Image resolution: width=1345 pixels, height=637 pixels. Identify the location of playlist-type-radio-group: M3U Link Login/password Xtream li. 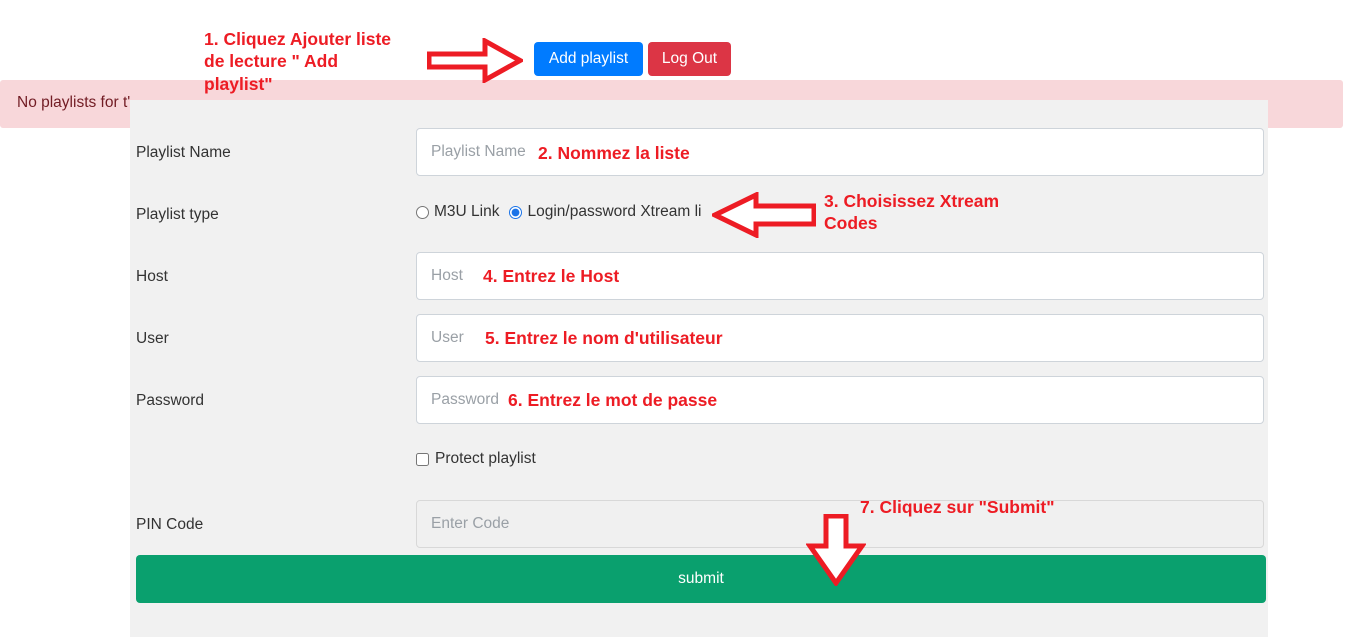
(559, 212).